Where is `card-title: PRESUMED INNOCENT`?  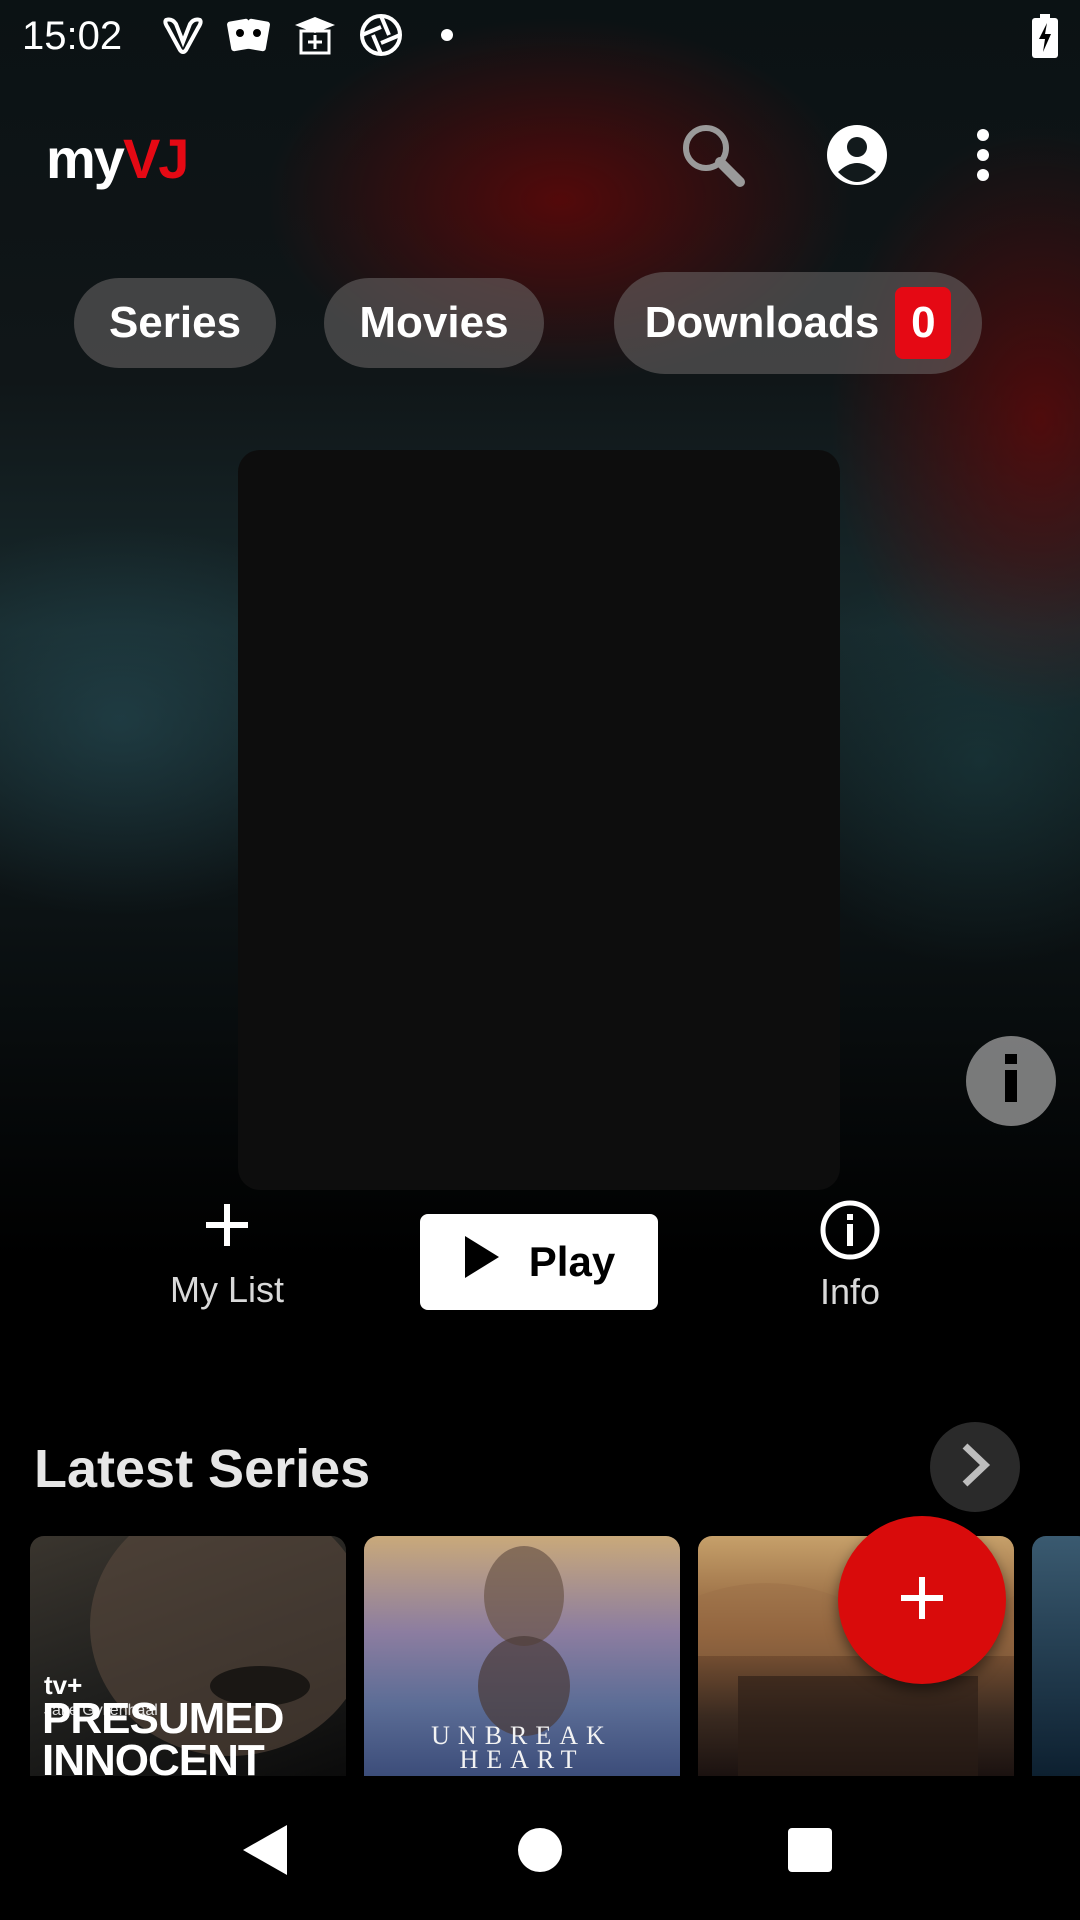 card-title: PRESUMED INNOCENT is located at coordinates (163, 1735).